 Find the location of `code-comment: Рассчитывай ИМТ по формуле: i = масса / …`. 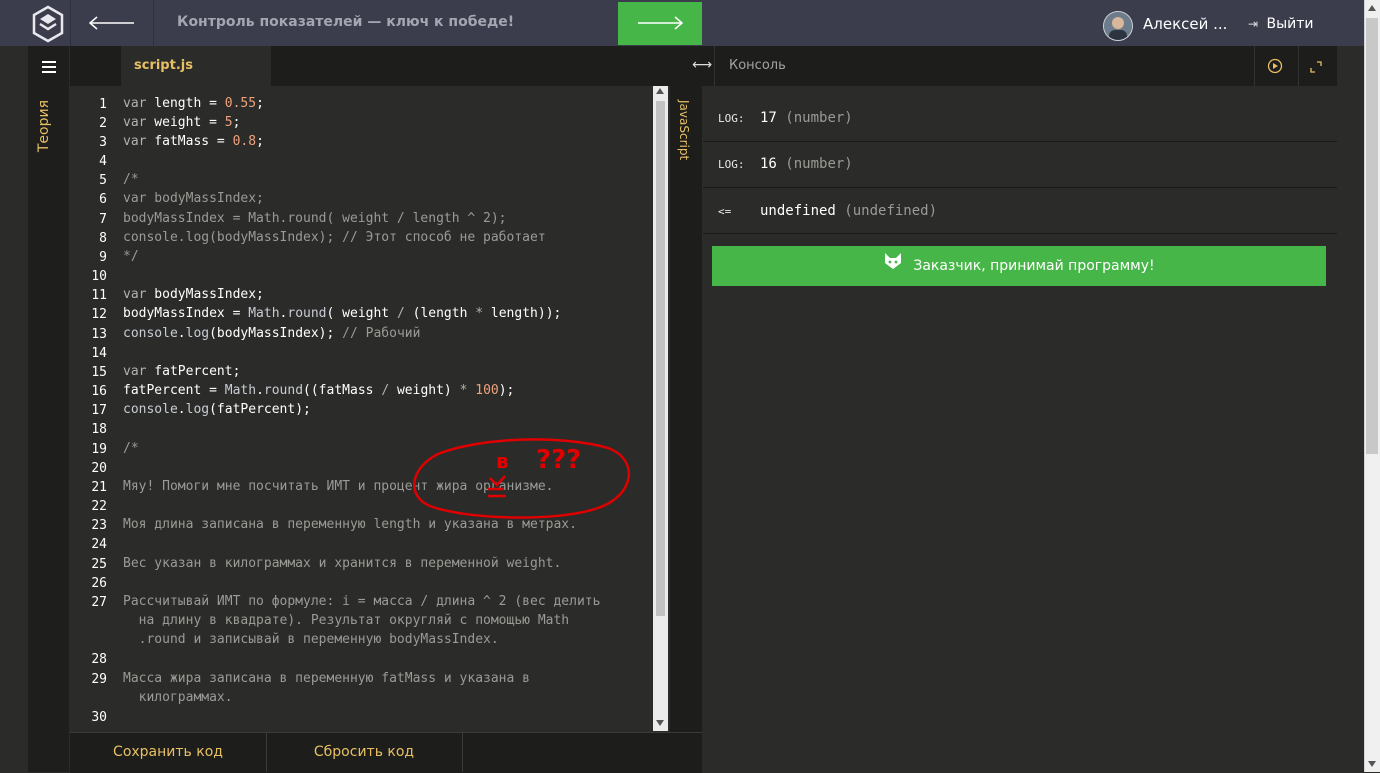

code-comment: Рассчитывай ИМТ по формуле: i = масса / … is located at coordinates (361, 601).